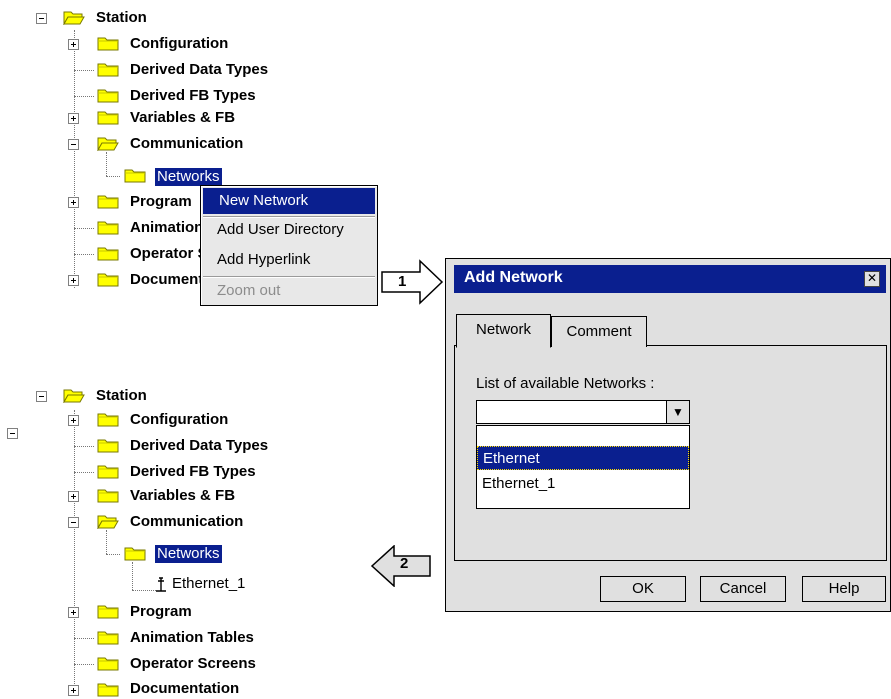 The image size is (891, 699). What do you see at coordinates (565, 383) in the screenshot?
I see `networks-list-label: List of available Networks :` at bounding box center [565, 383].